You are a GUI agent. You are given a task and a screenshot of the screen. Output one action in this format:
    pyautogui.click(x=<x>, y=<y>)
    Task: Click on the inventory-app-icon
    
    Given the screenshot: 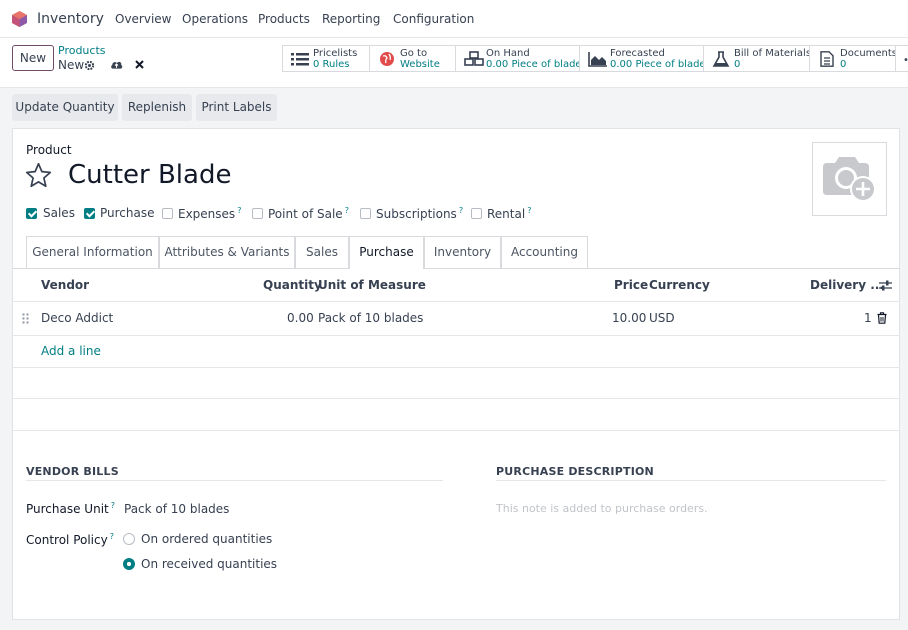 What is the action you would take?
    pyautogui.click(x=19, y=19)
    